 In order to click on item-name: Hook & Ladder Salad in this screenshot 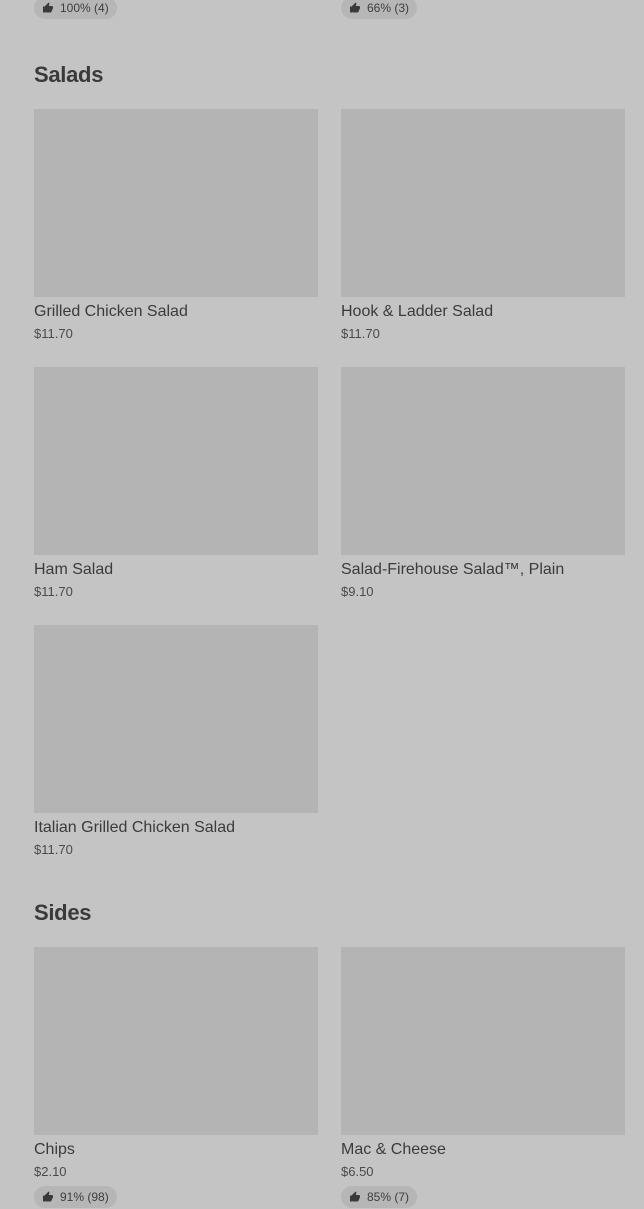, I will do `click(417, 311)`.